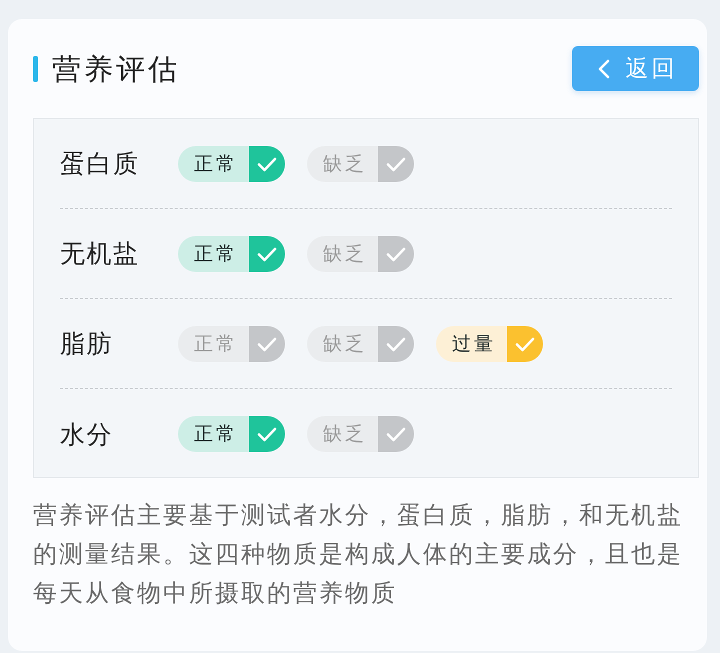  Describe the element at coordinates (100, 164) in the screenshot. I see `nutrient-label: 蛋白质` at that location.